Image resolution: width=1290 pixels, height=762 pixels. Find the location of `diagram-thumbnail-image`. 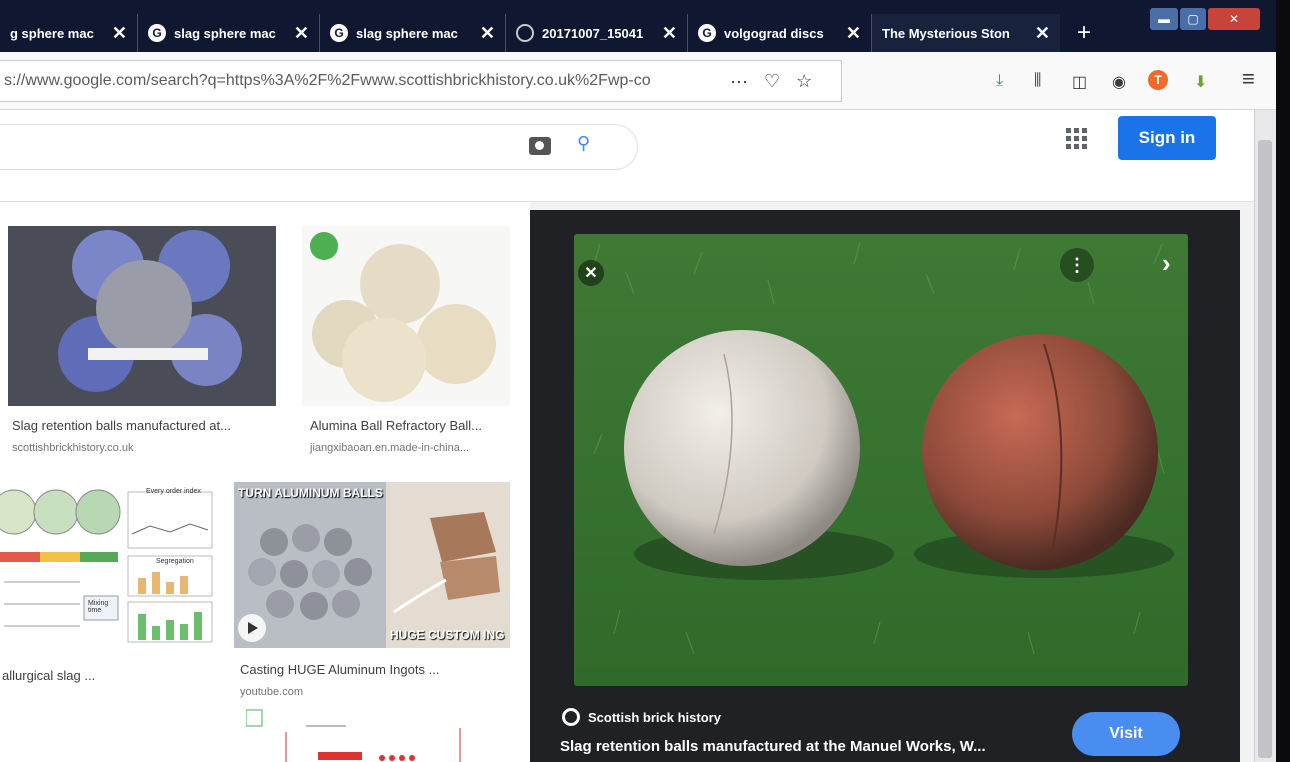

diagram-thumbnail-image is located at coordinates (353, 735).